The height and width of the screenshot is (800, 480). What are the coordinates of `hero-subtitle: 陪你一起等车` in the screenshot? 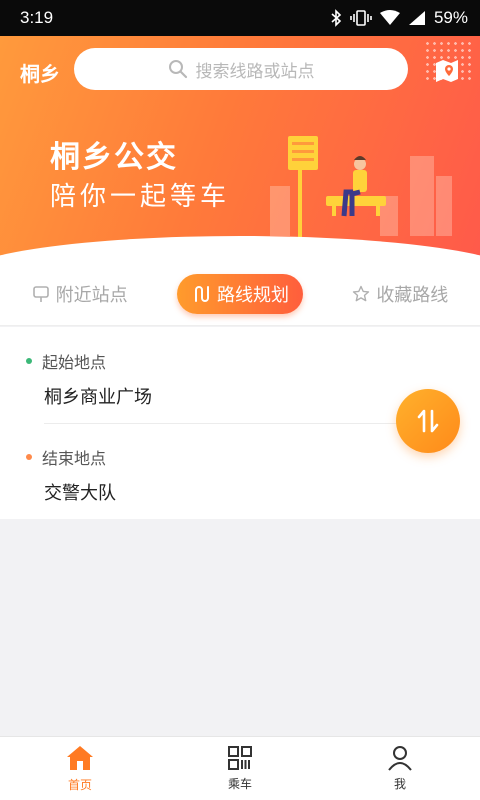 It's located at (140, 197).